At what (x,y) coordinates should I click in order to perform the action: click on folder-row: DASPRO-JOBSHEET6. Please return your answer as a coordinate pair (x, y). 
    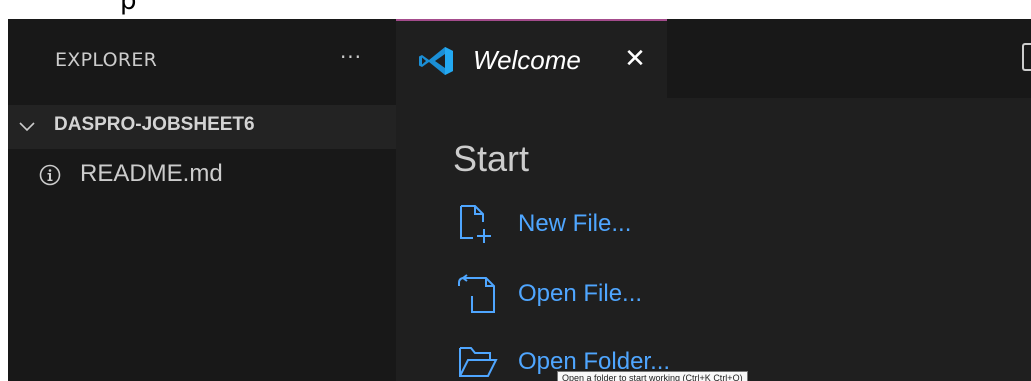
    Looking at the image, I should click on (202, 127).